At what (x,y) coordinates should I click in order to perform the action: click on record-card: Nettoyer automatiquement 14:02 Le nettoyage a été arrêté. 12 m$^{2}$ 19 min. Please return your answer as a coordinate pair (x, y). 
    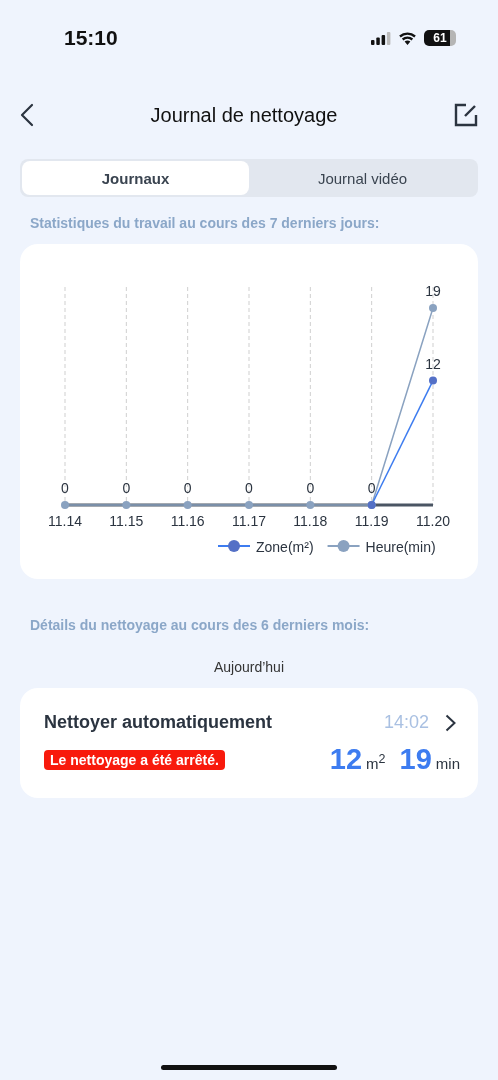
    Looking at the image, I should click on (249, 743).